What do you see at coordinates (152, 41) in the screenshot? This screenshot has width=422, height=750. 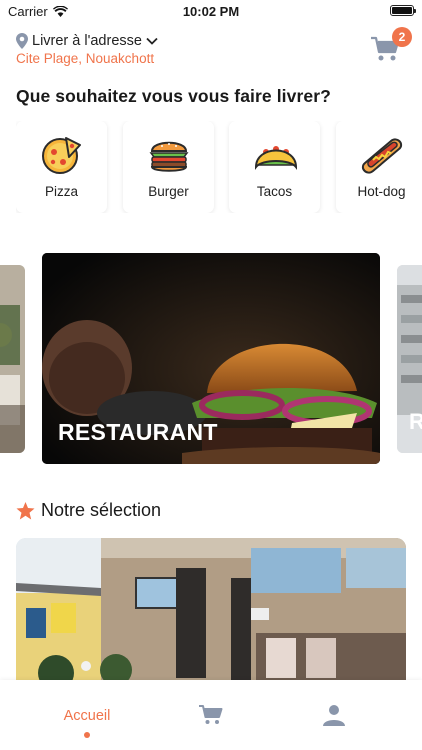 I see `chevron-down-icon` at bounding box center [152, 41].